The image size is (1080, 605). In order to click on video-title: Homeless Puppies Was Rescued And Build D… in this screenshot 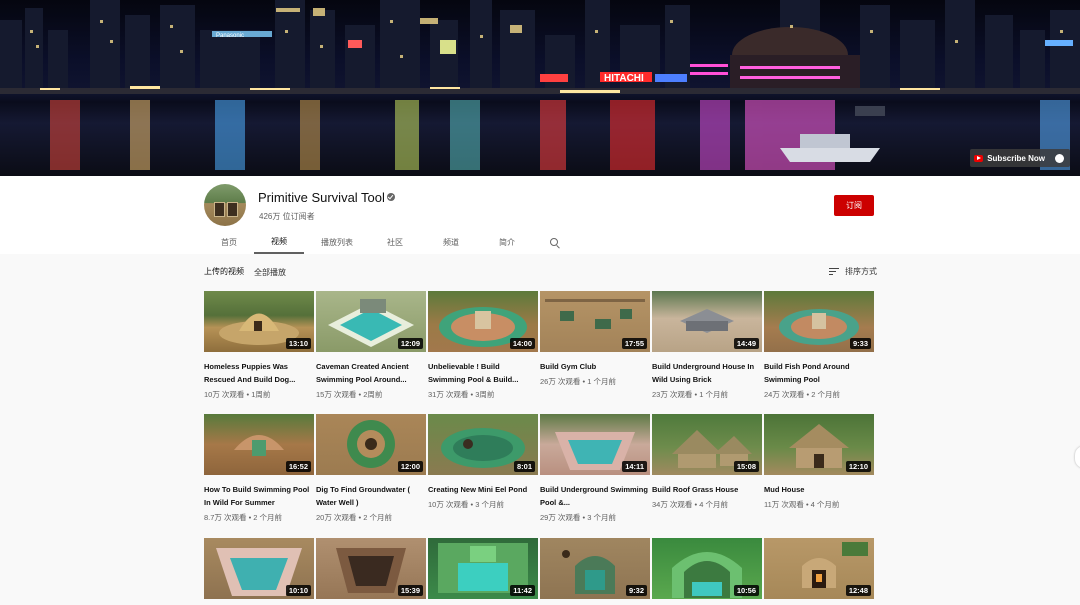, I will do `click(258, 373)`.